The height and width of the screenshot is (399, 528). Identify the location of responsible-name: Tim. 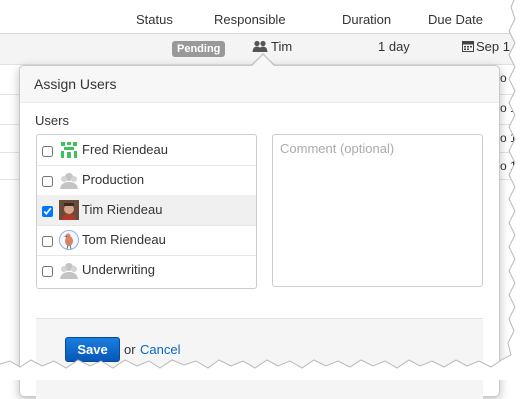
(282, 46).